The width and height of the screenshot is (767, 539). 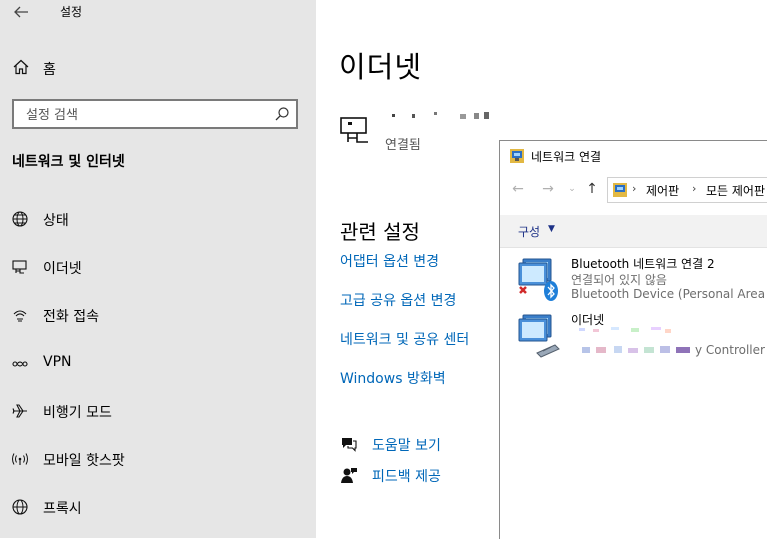 What do you see at coordinates (638, 350) in the screenshot?
I see `connection-device-redacted` at bounding box center [638, 350].